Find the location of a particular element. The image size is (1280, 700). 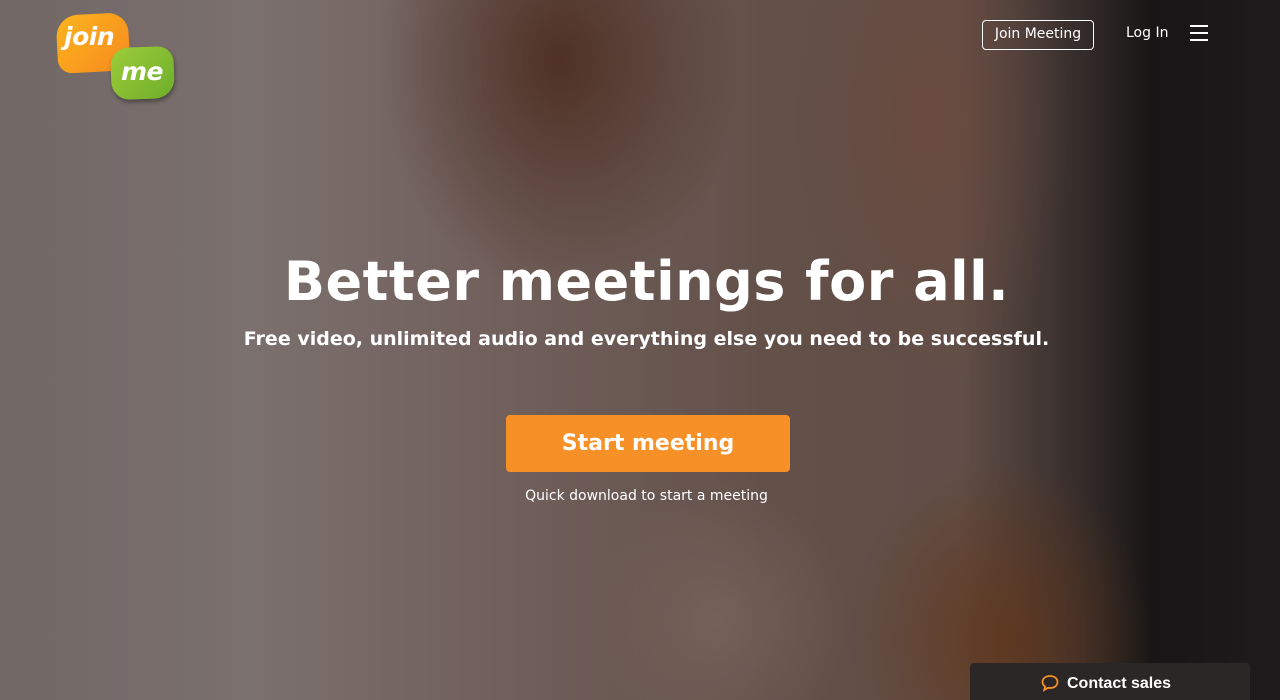

hamburger-menu-icon is located at coordinates (1199, 33).